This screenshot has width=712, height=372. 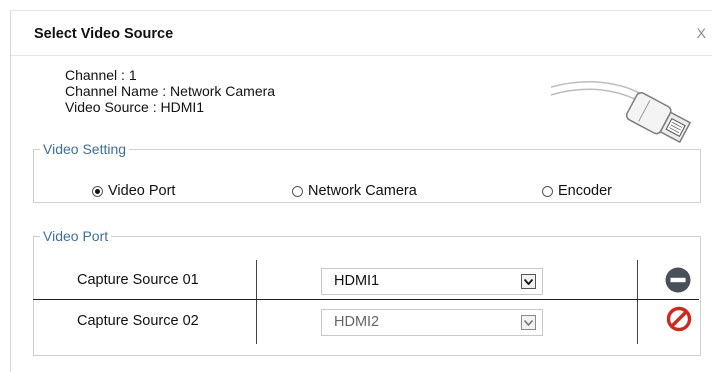 I want to click on hdmi-plug-icon, so click(x=621, y=112).